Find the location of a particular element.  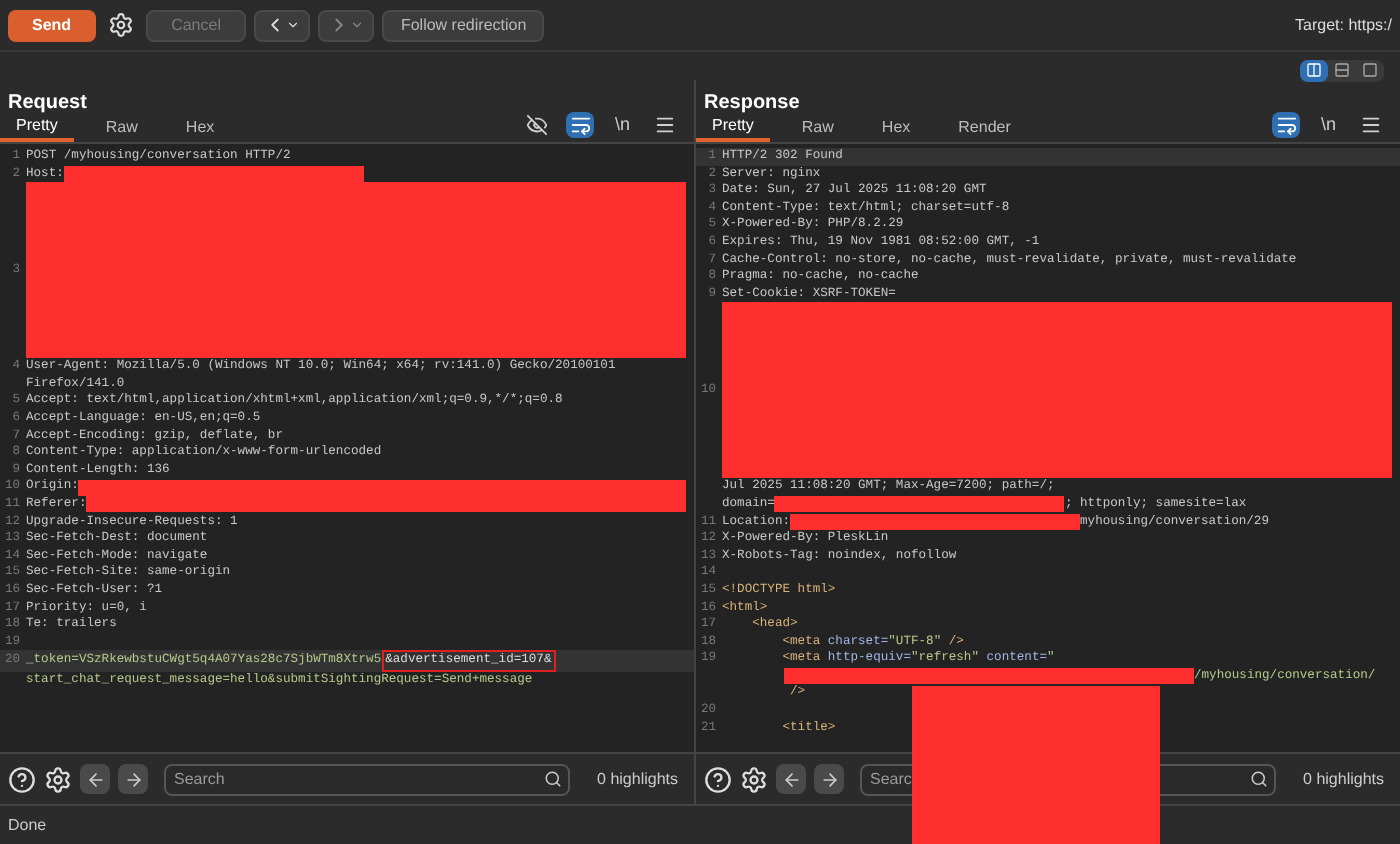

search-field: Search is located at coordinates (367, 779).